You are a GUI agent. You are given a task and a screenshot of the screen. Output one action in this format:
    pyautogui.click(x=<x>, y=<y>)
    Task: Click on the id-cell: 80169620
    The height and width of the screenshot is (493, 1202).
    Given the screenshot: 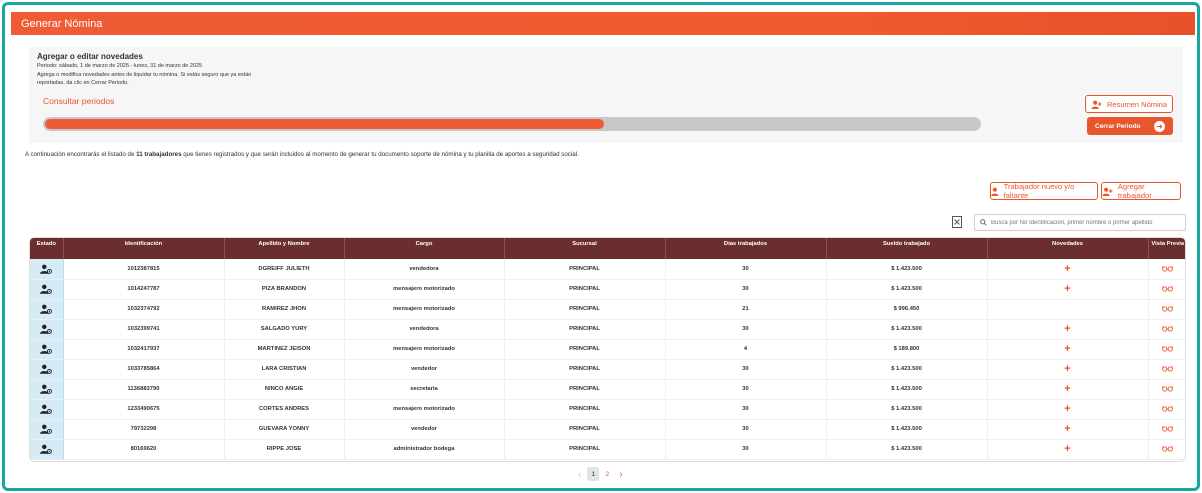 What is the action you would take?
    pyautogui.click(x=144, y=449)
    